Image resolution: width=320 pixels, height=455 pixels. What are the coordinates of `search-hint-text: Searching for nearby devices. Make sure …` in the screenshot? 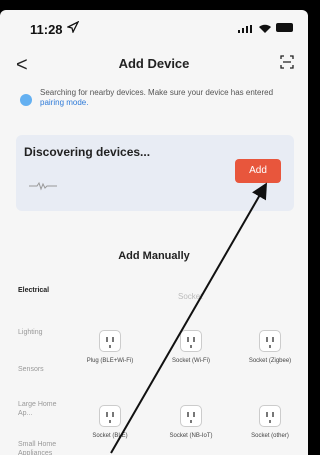 It's located at (165, 98).